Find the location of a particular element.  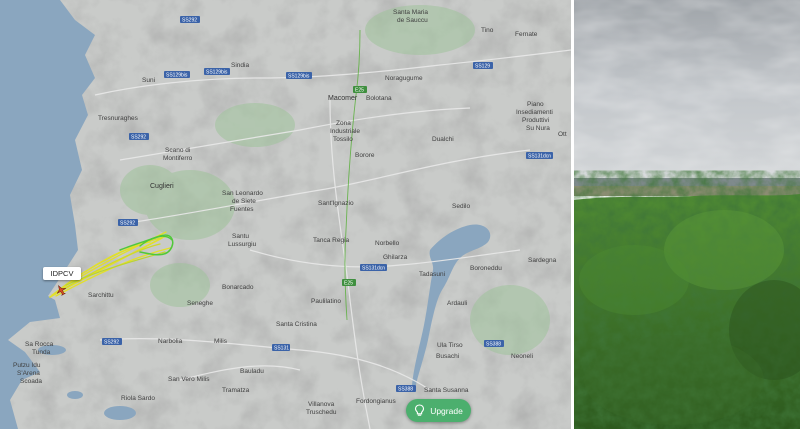

place-label: Truschedu is located at coordinates (321, 412).